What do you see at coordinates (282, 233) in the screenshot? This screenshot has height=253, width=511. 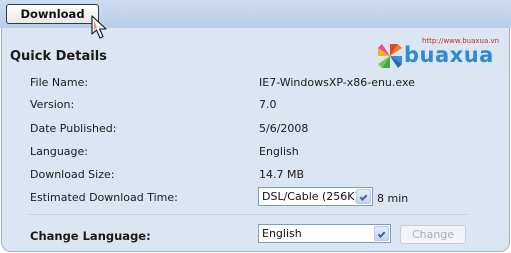 I see `language-select-value: English` at bounding box center [282, 233].